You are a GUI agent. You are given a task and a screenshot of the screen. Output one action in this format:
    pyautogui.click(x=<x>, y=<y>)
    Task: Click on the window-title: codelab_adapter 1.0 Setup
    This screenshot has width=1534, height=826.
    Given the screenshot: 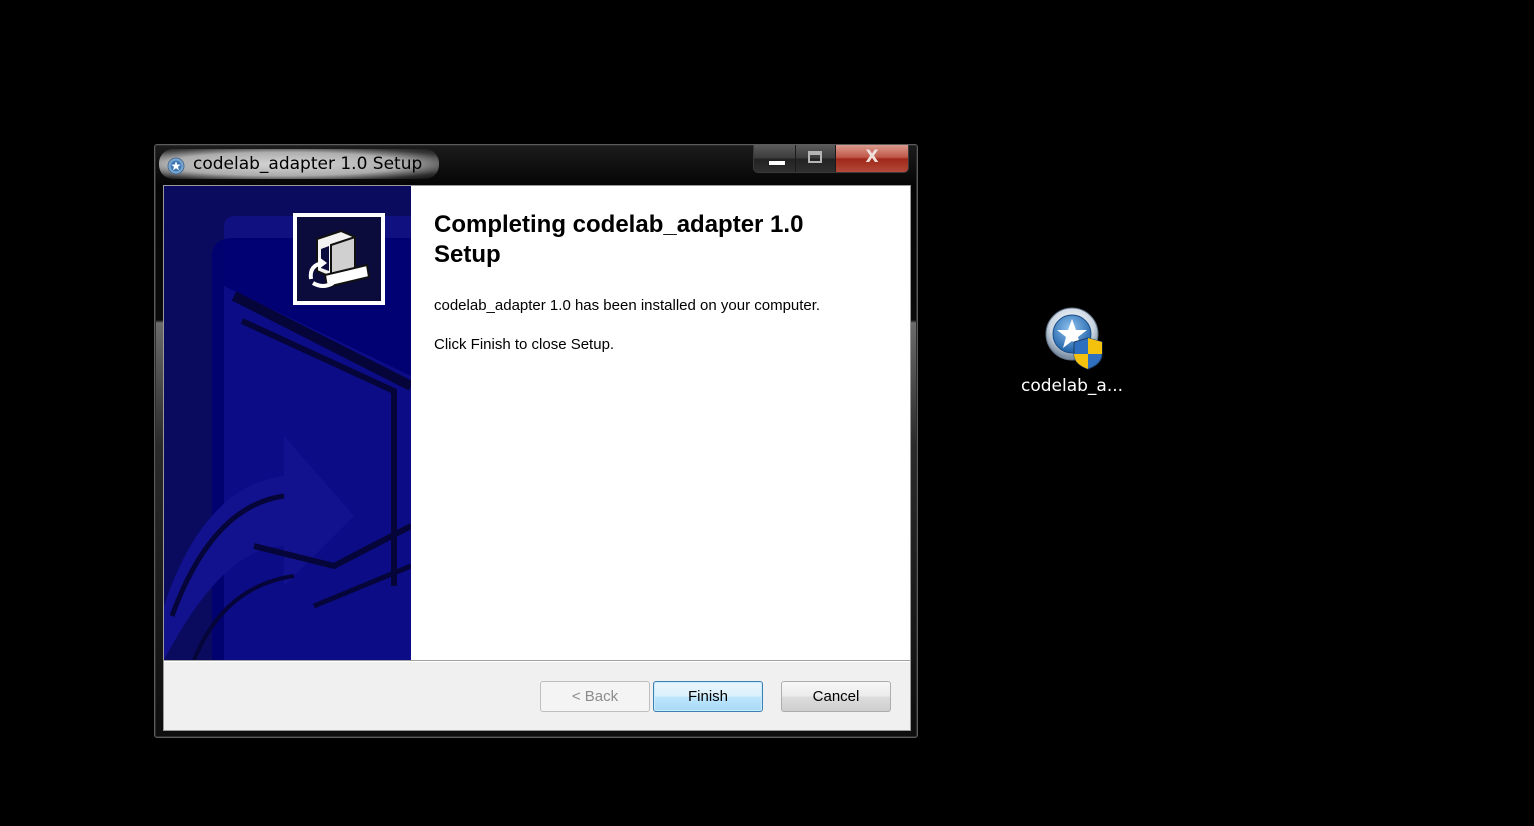 What is the action you would take?
    pyautogui.click(x=308, y=164)
    